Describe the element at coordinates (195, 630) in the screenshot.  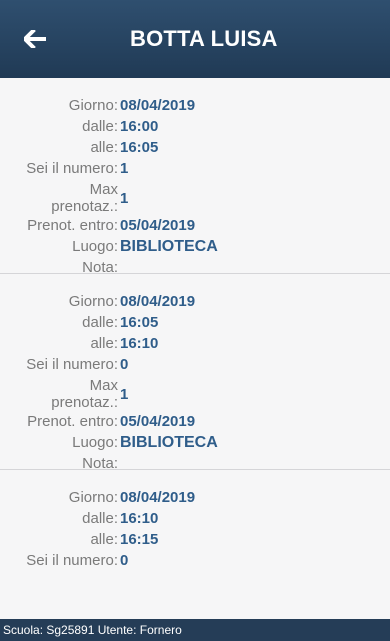
I see `status-footer: Scuola: Sg25891 Utente: Fornero` at that location.